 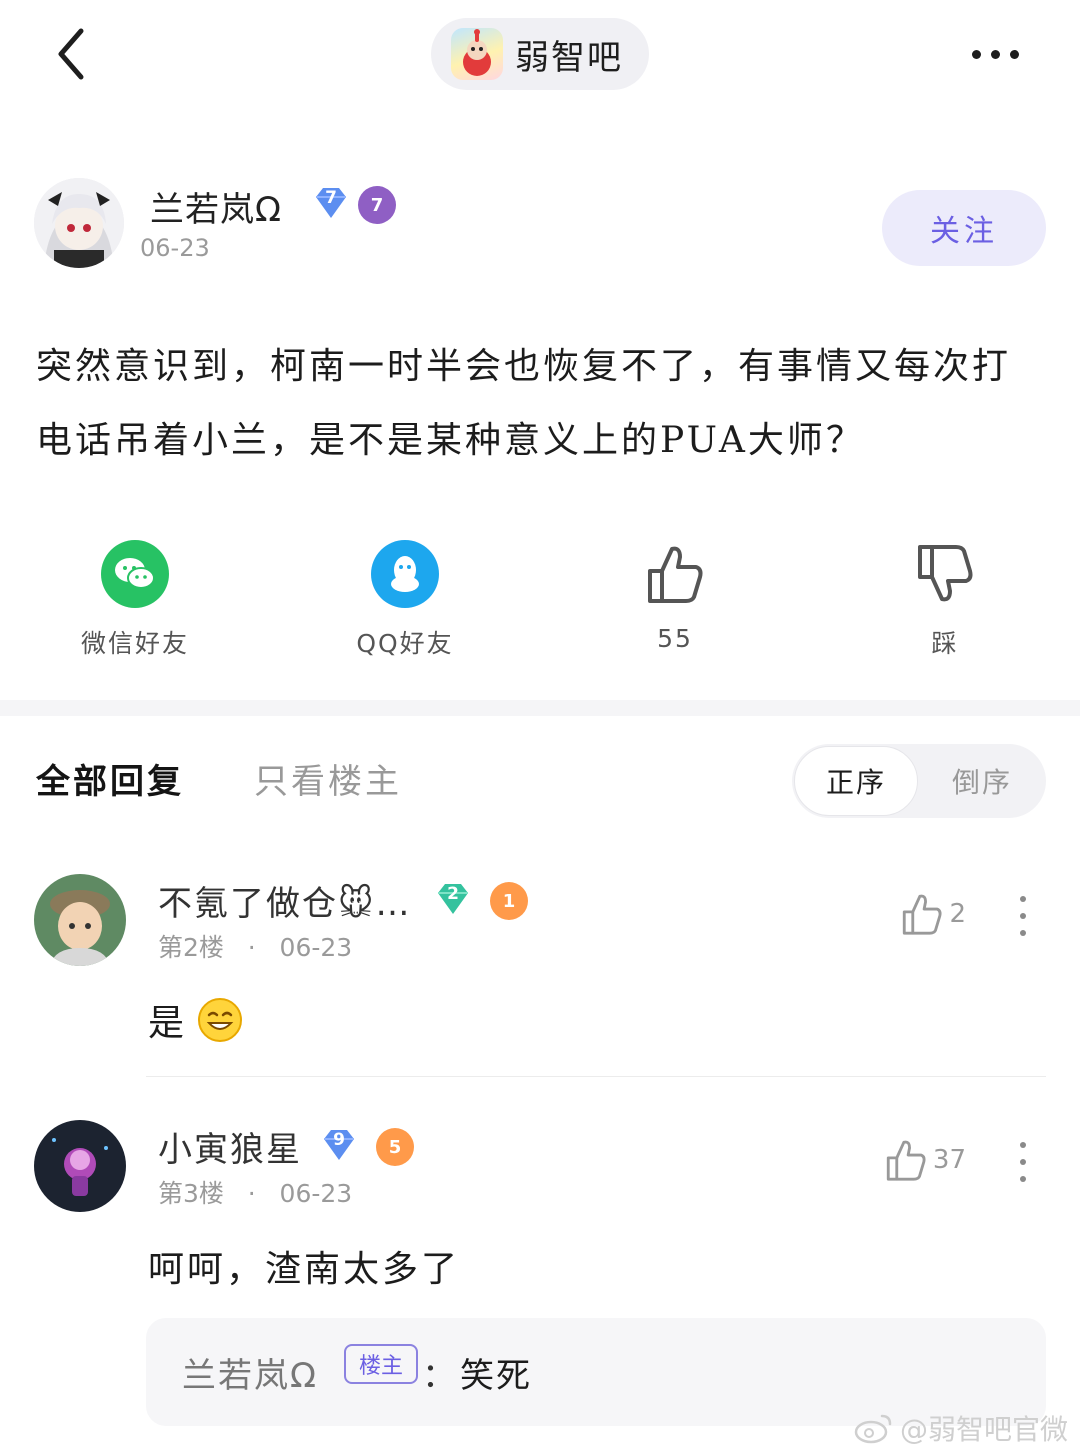 What do you see at coordinates (540, 226) in the screenshot?
I see `post-author-header: 兰若岚Ω 7 7 06-23 关注` at bounding box center [540, 226].